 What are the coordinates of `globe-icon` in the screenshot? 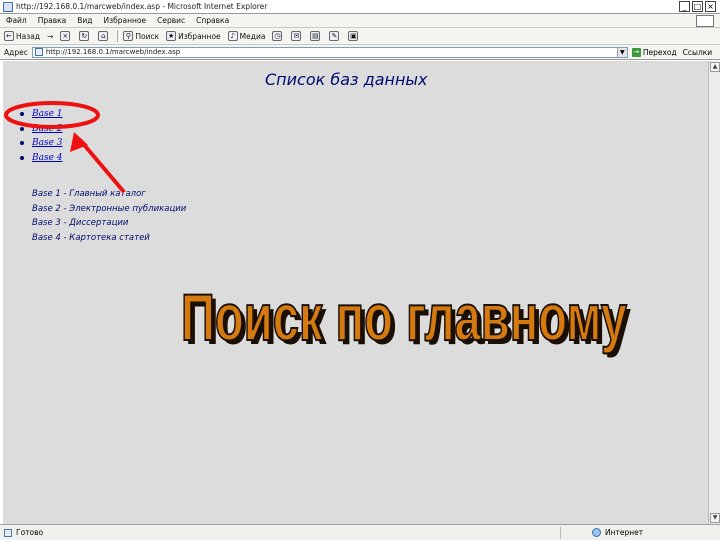 It's located at (596, 532).